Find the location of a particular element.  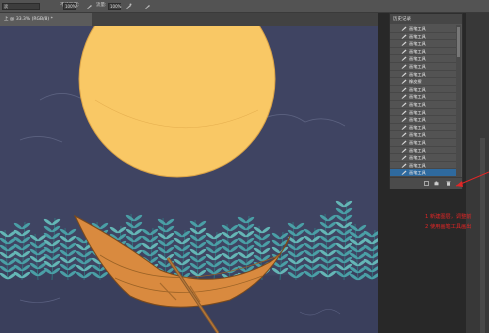

flow-input: 100% is located at coordinates (114, 6).